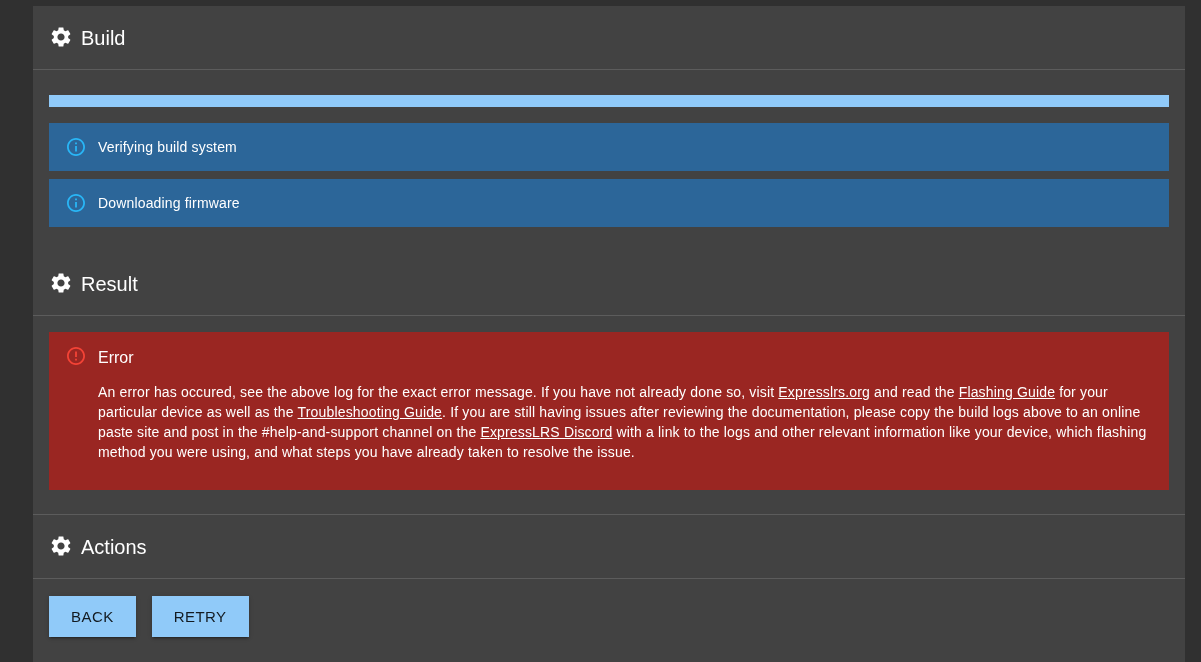 This screenshot has width=1201, height=662. Describe the element at coordinates (169, 203) in the screenshot. I see `log-message: Downloading firmware` at that location.